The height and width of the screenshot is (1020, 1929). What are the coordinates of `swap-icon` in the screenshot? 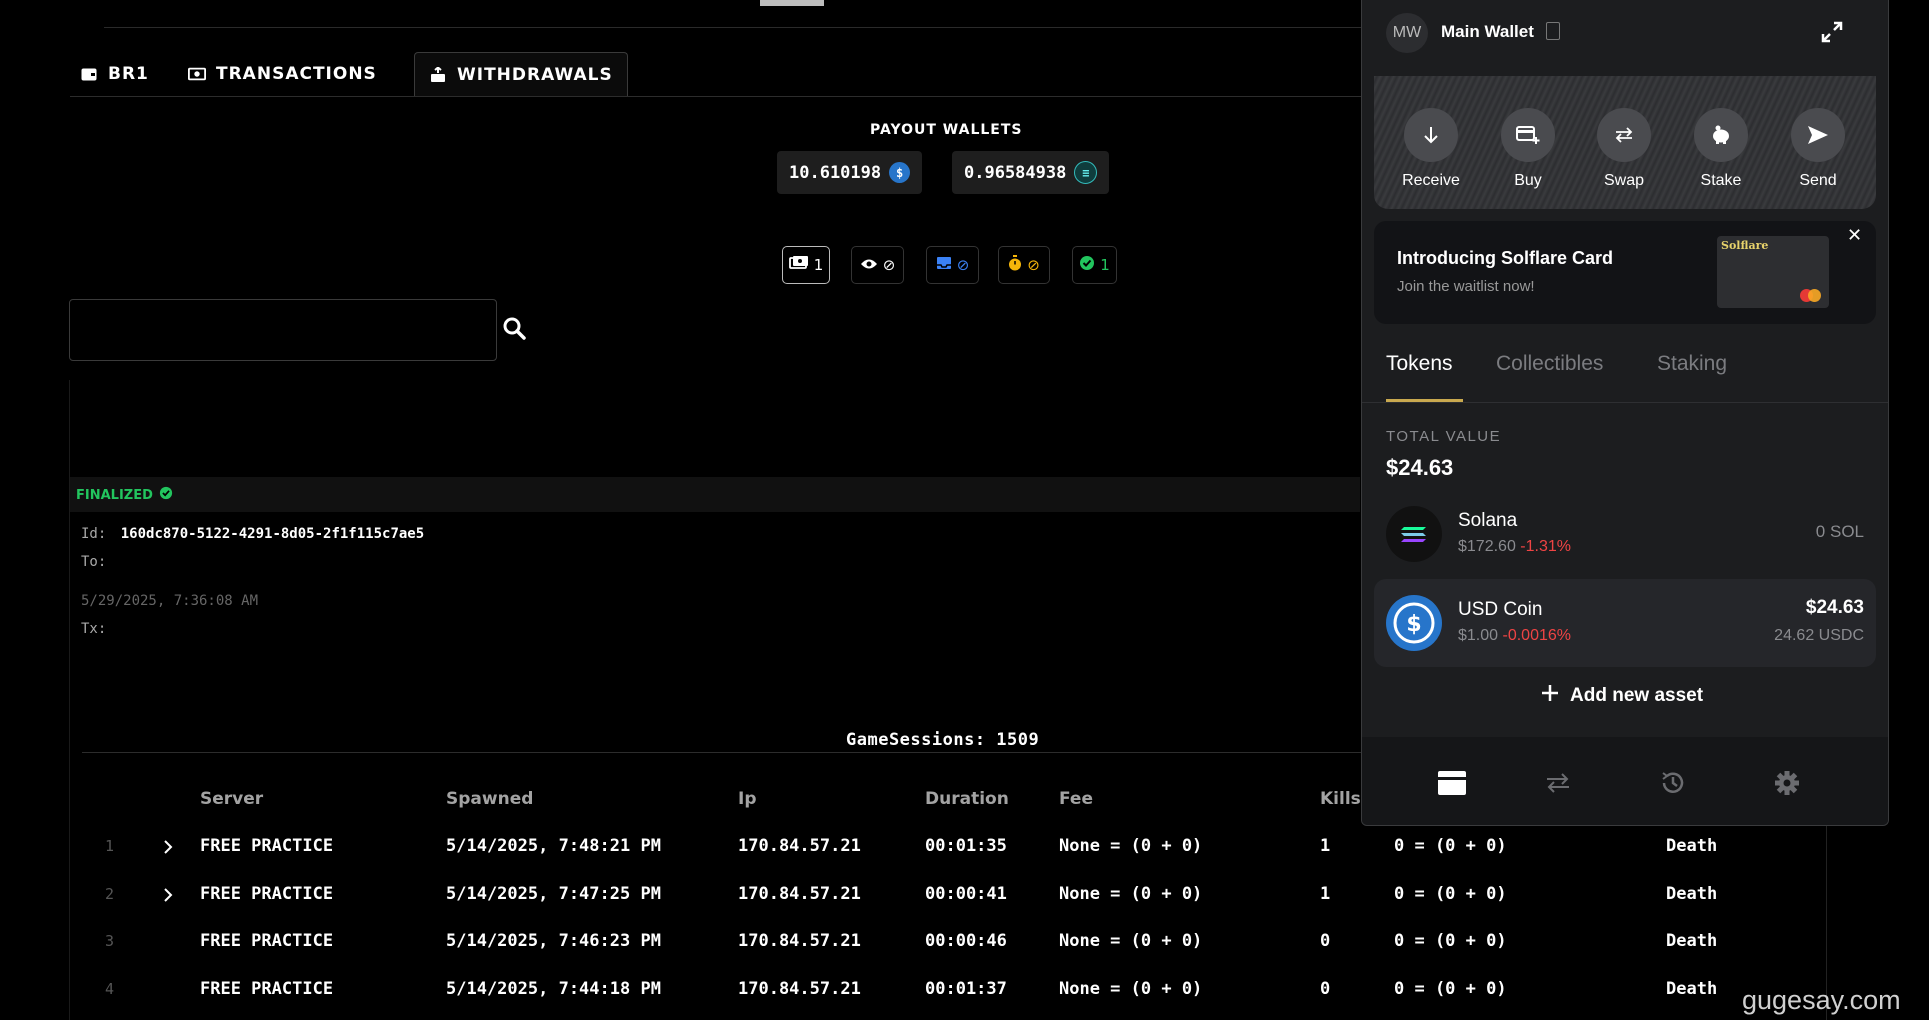 It's located at (1624, 135).